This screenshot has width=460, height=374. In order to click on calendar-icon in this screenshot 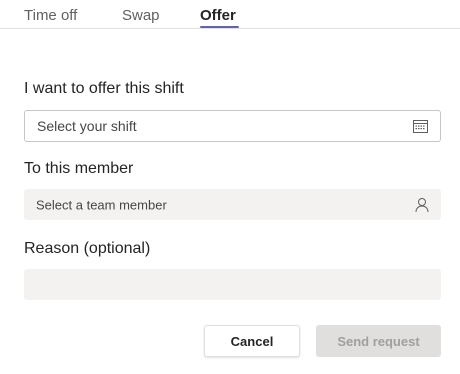, I will do `click(420, 126)`.